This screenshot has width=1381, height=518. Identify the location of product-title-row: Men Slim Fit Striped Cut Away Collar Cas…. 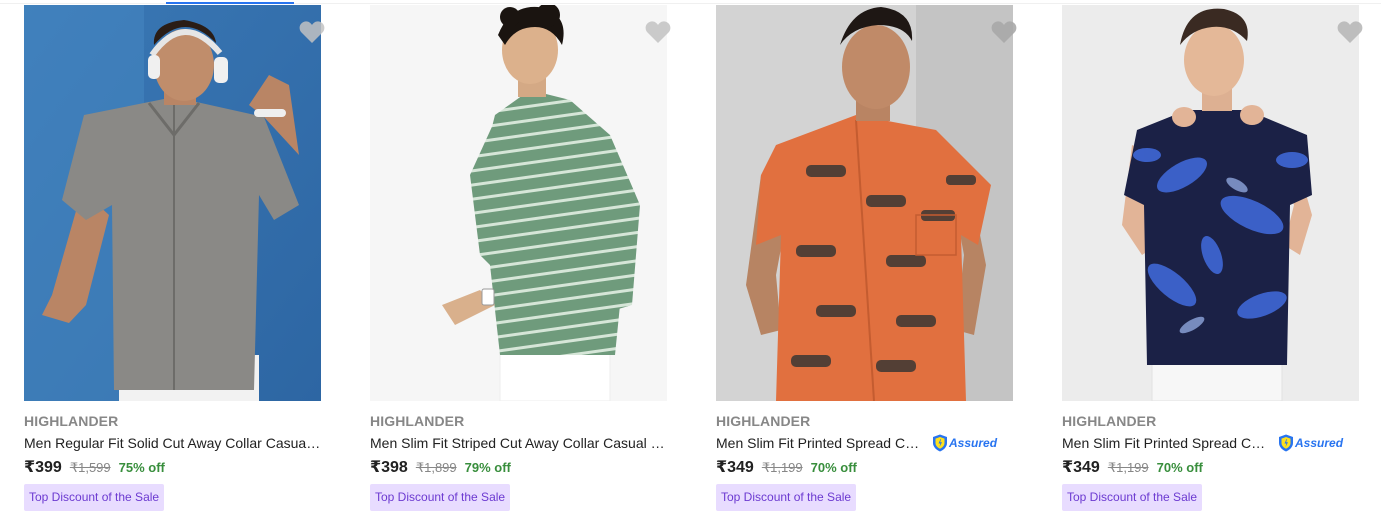
(535, 443).